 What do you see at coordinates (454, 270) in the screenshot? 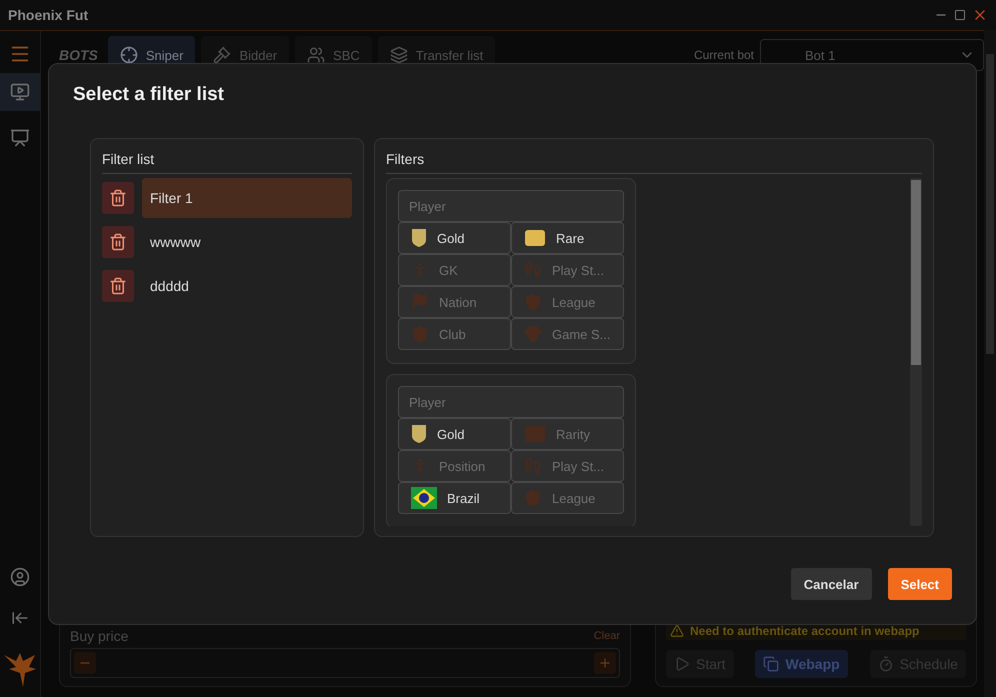
I see `filter-option: GK` at bounding box center [454, 270].